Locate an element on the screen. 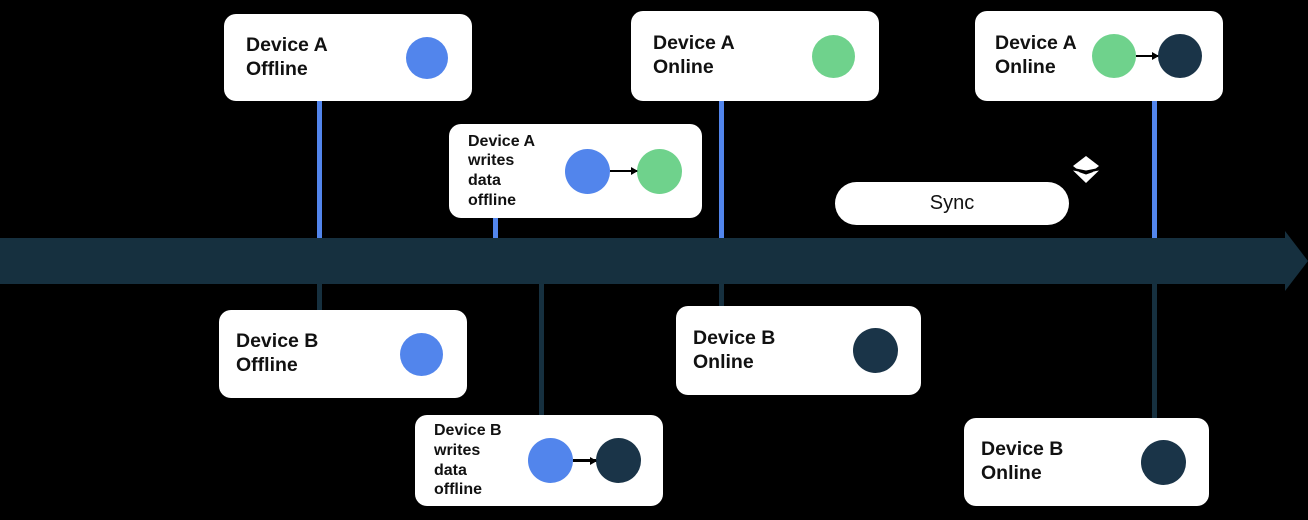 The width and height of the screenshot is (1308, 520). layers-icon is located at coordinates (1086, 170).